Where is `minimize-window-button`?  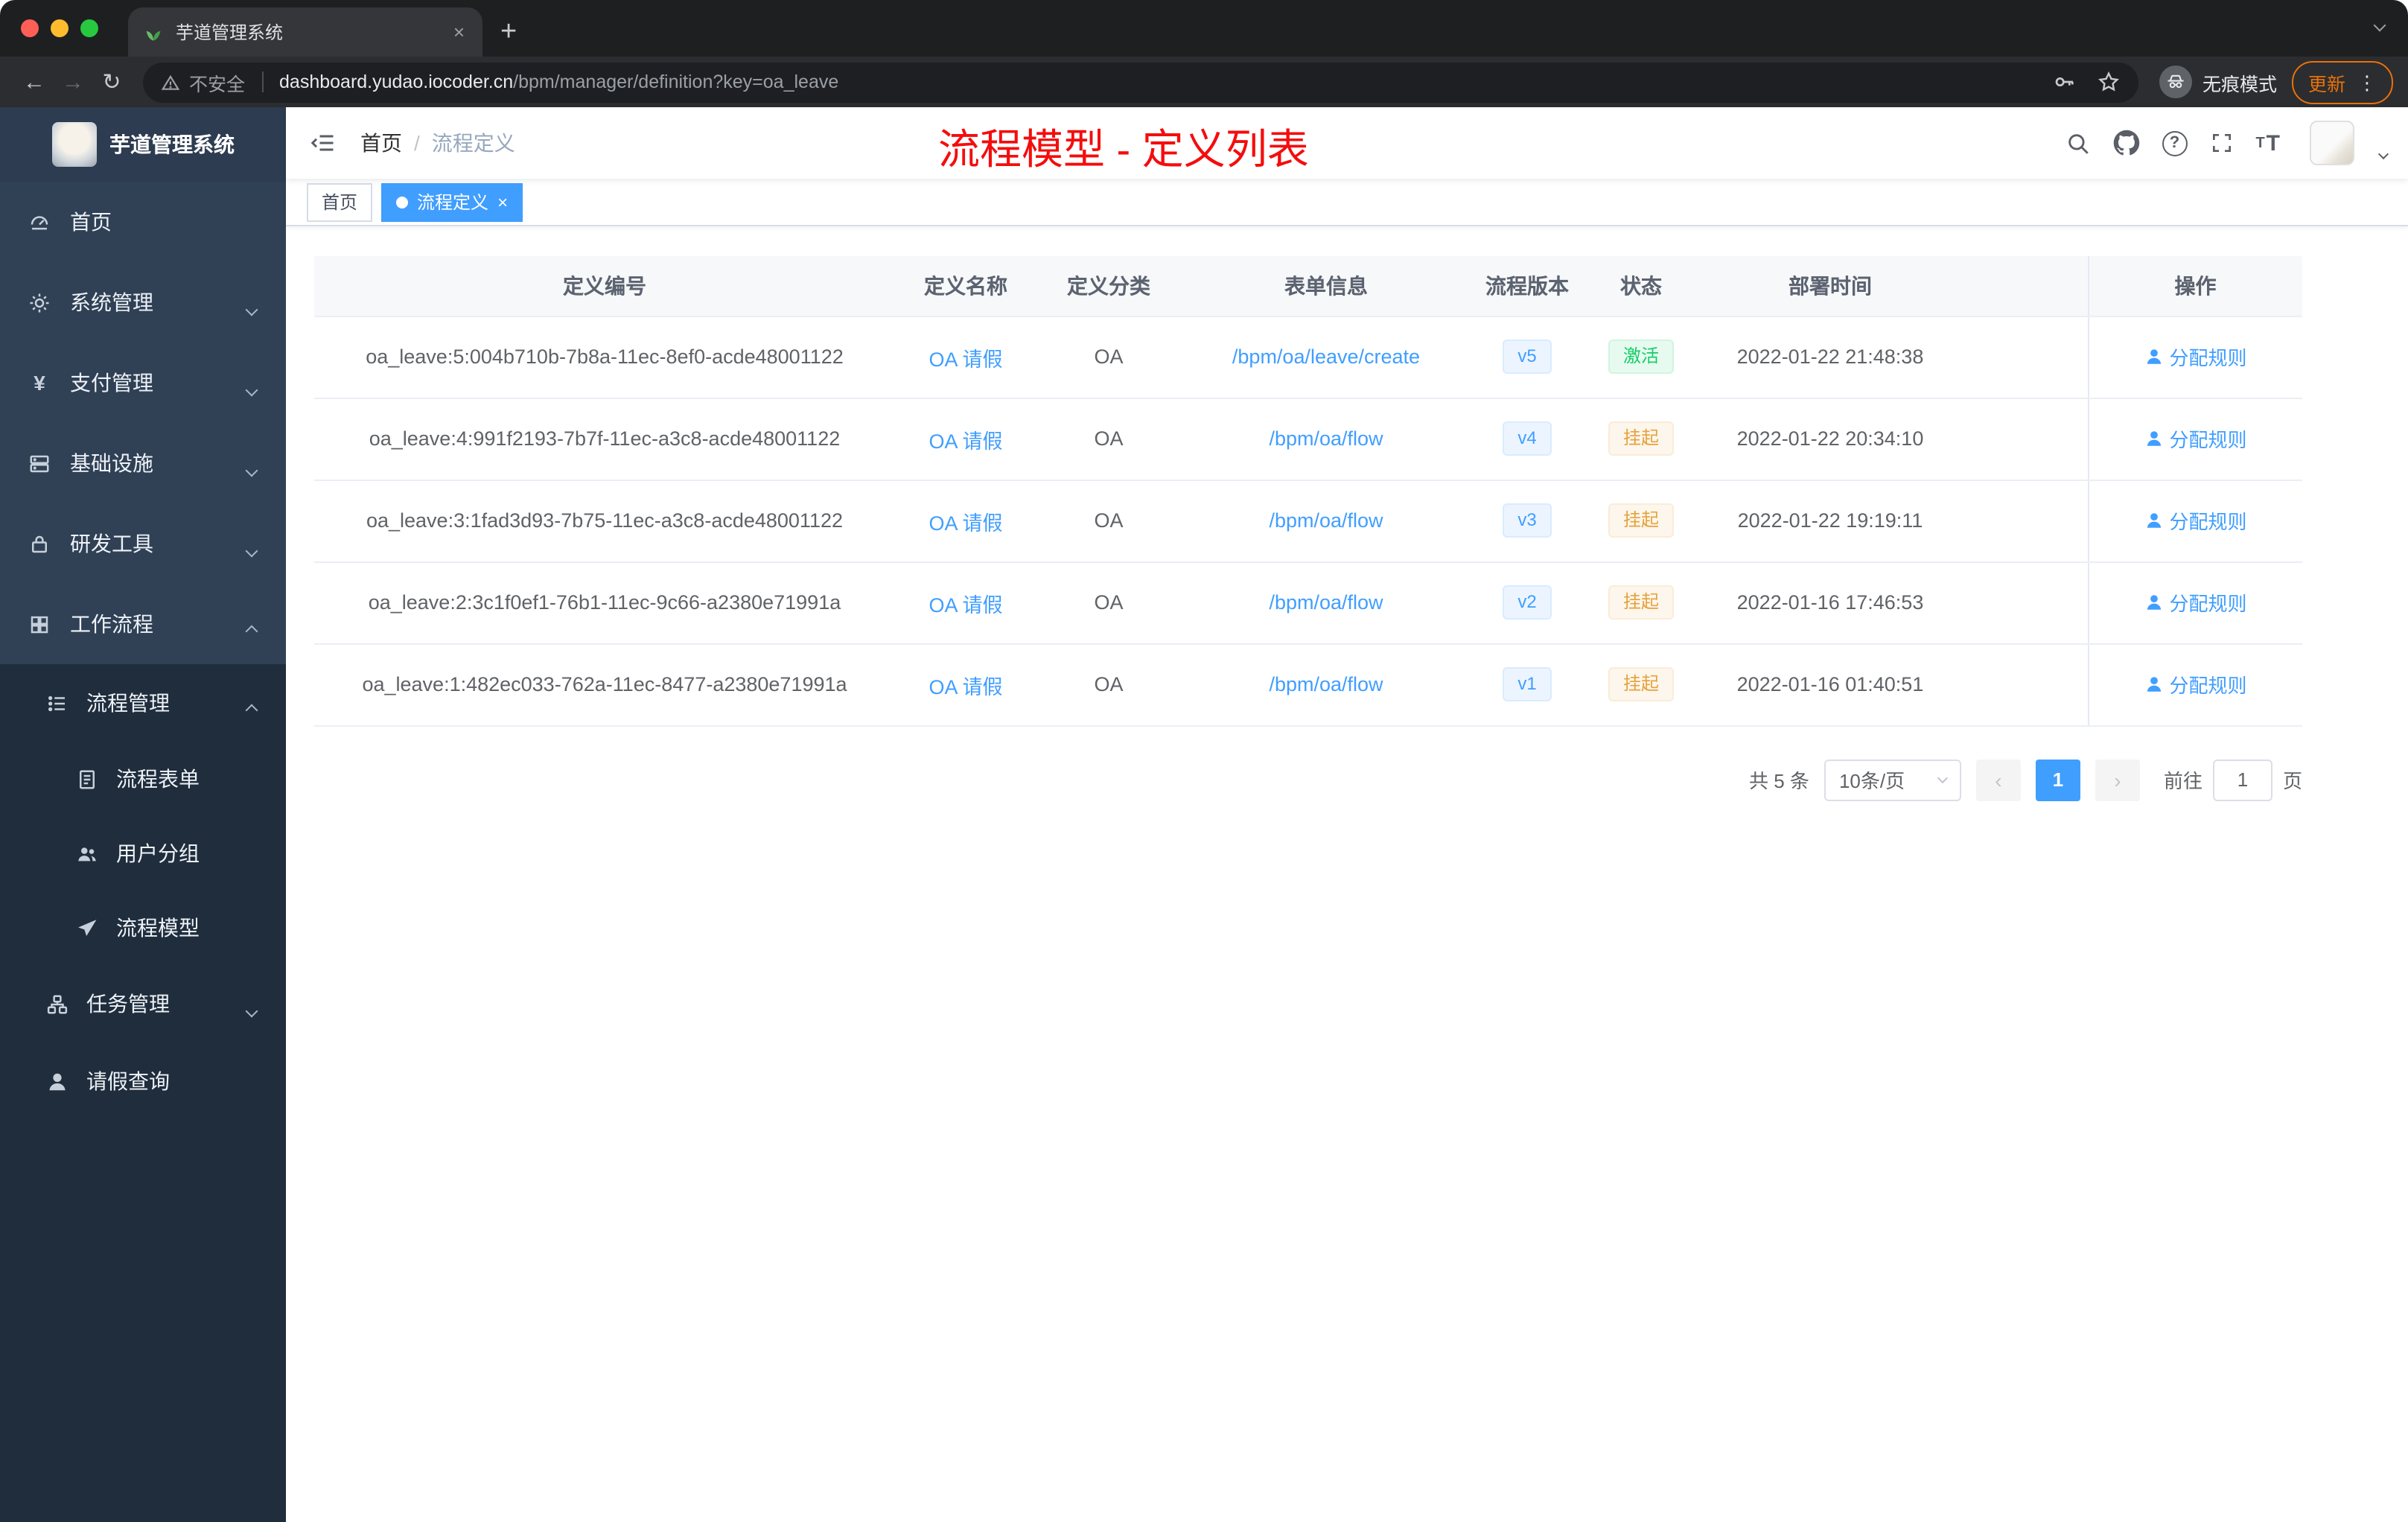 minimize-window-button is located at coordinates (60, 28).